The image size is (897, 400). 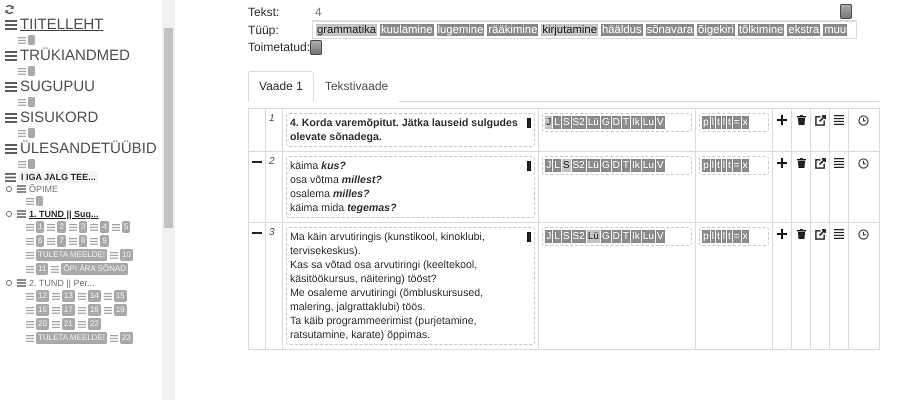 What do you see at coordinates (94, 310) in the screenshot?
I see `exercise-chip: 18` at bounding box center [94, 310].